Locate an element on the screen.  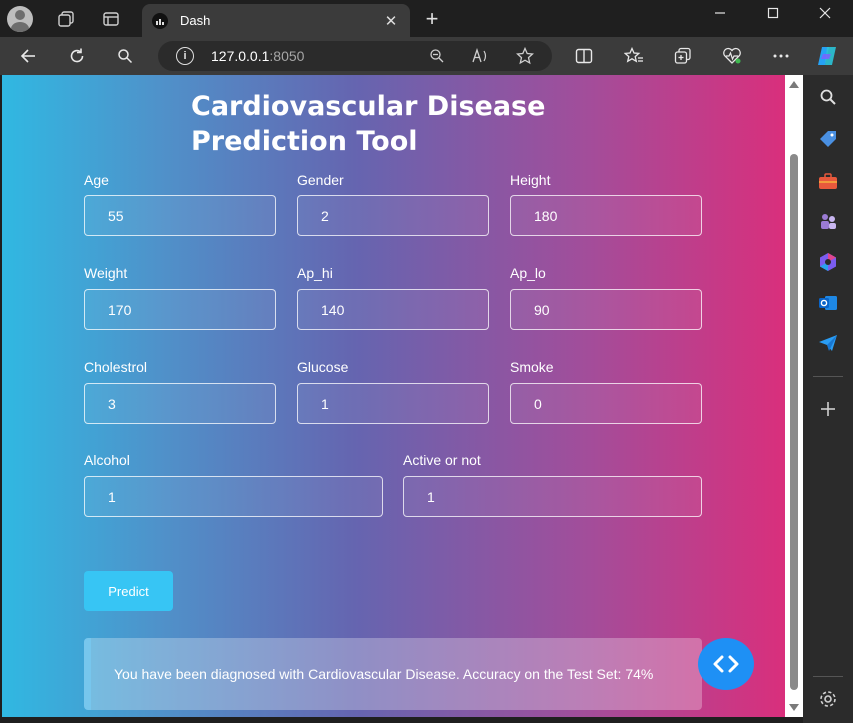
address-bar: i 127.0.0.1:8050 is located at coordinates (355, 56).